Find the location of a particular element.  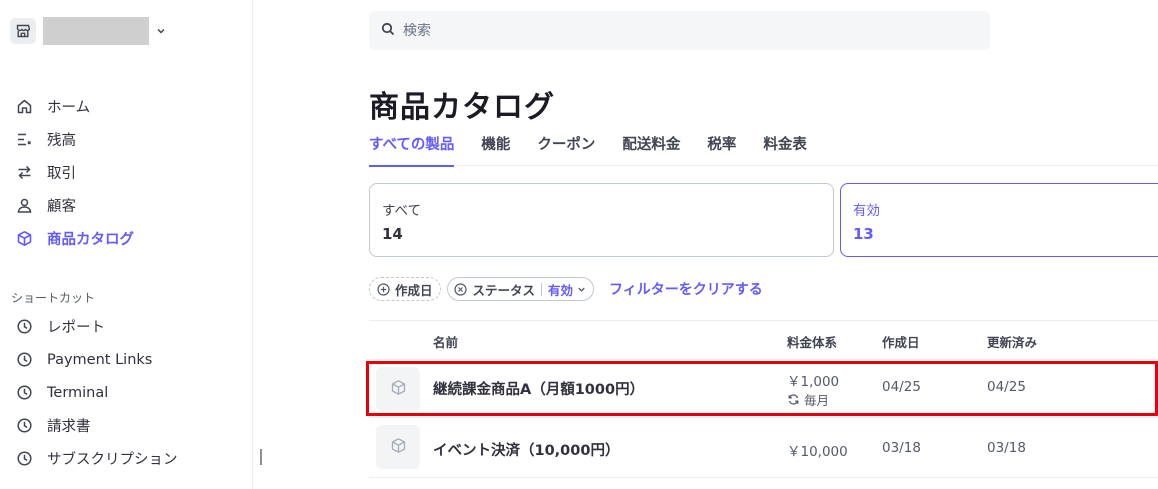

sidebar-resize-handle is located at coordinates (261, 457).